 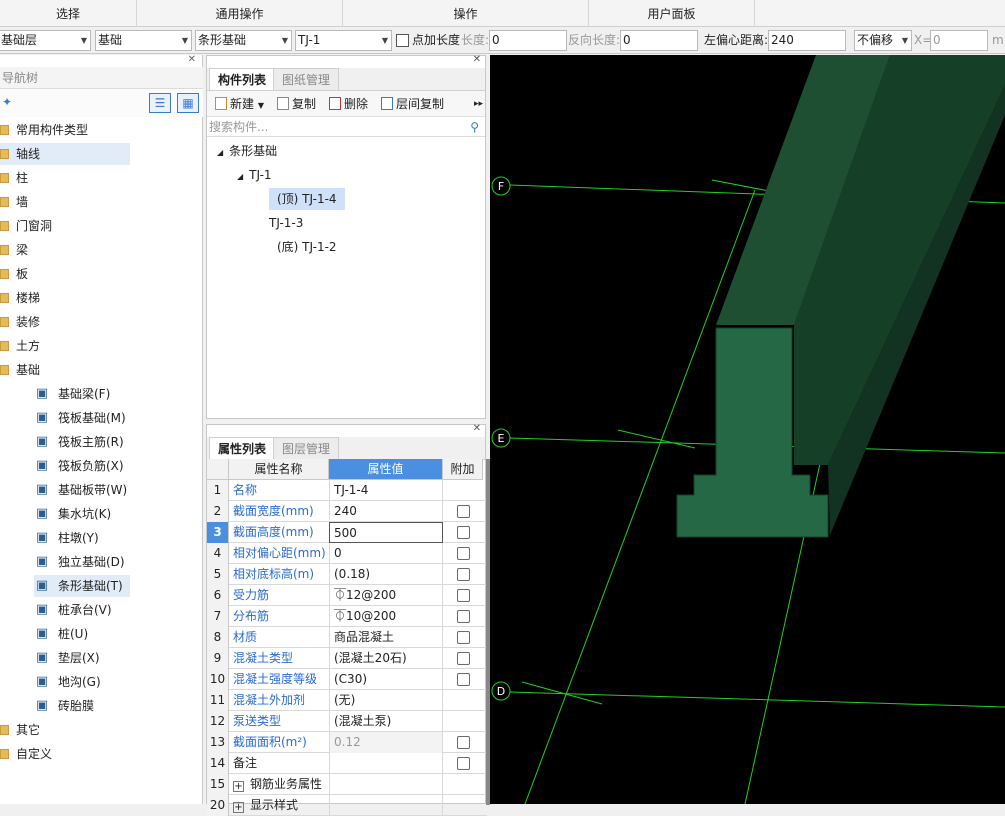 I want to click on copy-button: 复制, so click(x=296, y=104).